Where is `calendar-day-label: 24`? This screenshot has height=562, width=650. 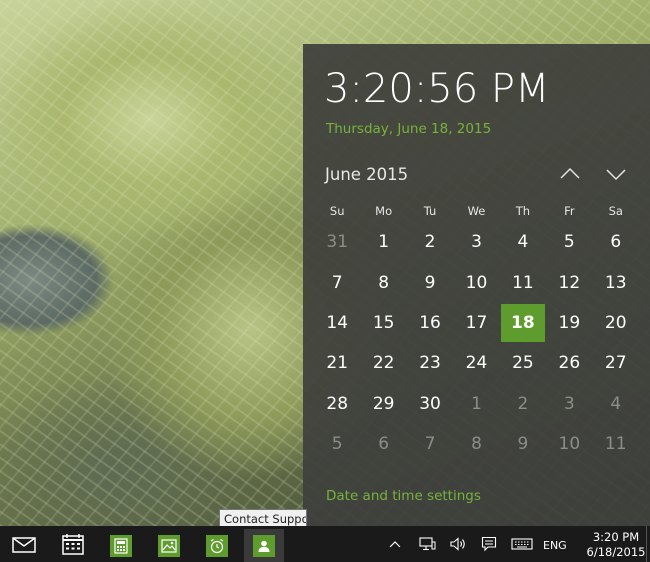 calendar-day-label: 24 is located at coordinates (476, 363).